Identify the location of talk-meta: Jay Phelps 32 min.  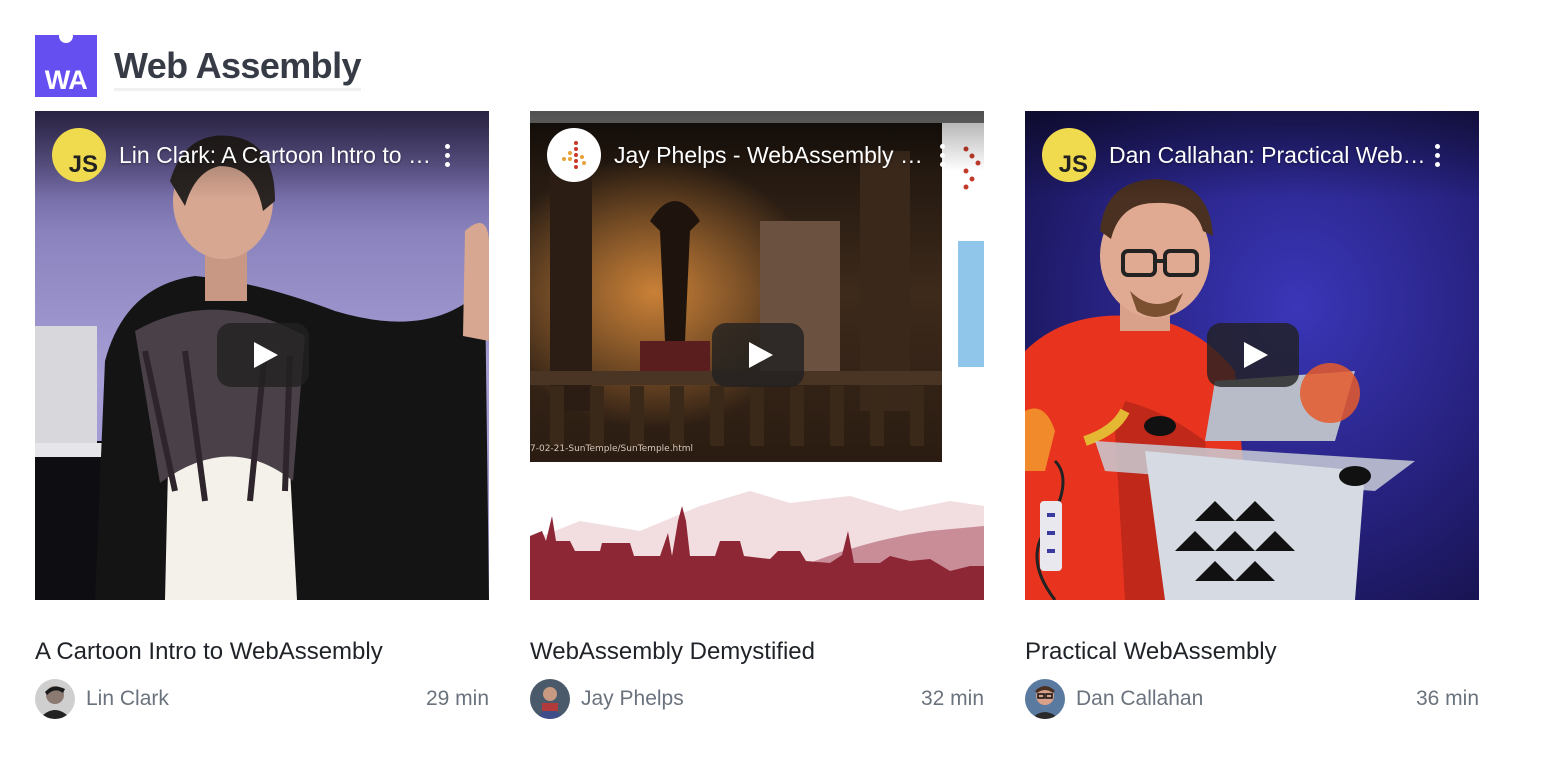
(757, 699).